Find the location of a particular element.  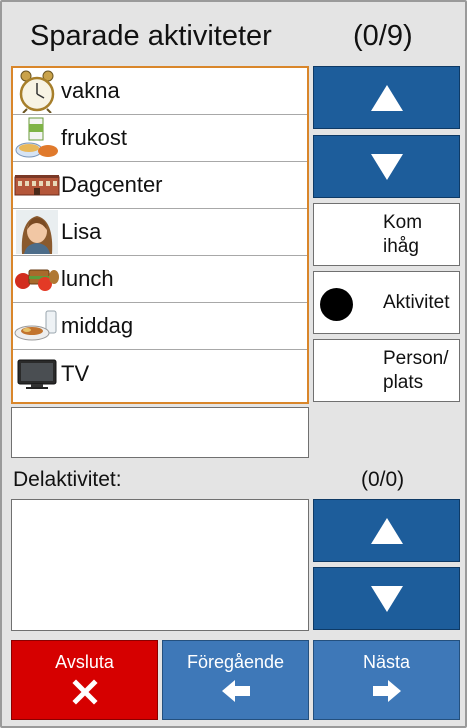

aktivitet-option: Aktivitet is located at coordinates (386, 302).